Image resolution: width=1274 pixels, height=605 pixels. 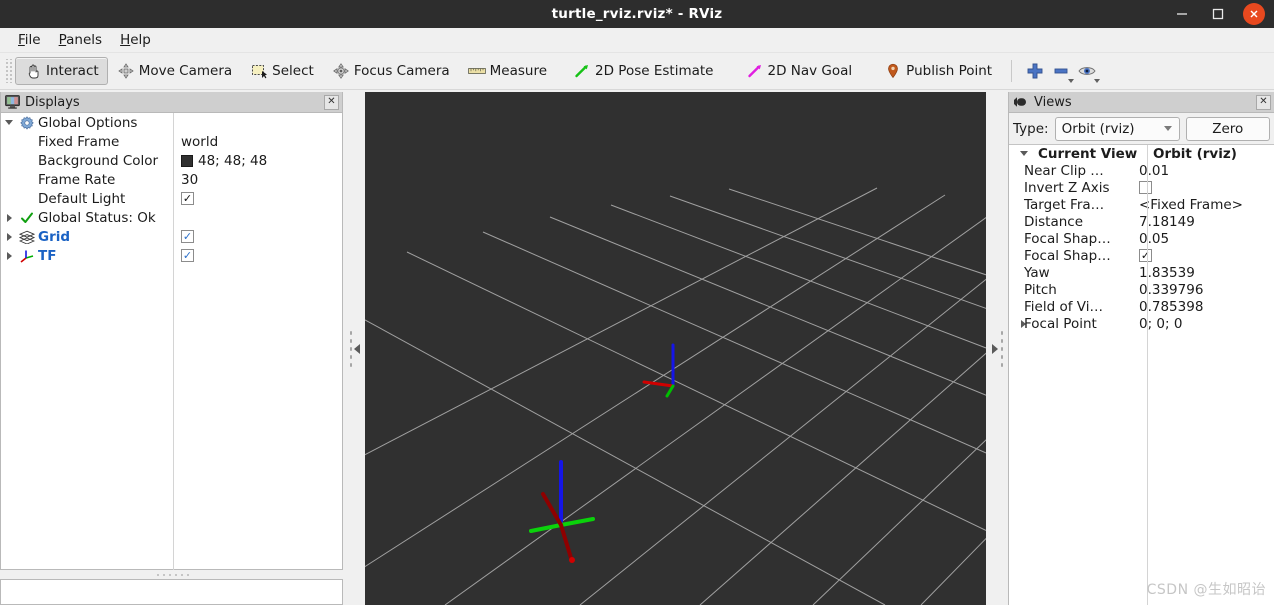 I want to click on view-row-near-clip: Near Clip … 0.01, so click(x=1141, y=170).